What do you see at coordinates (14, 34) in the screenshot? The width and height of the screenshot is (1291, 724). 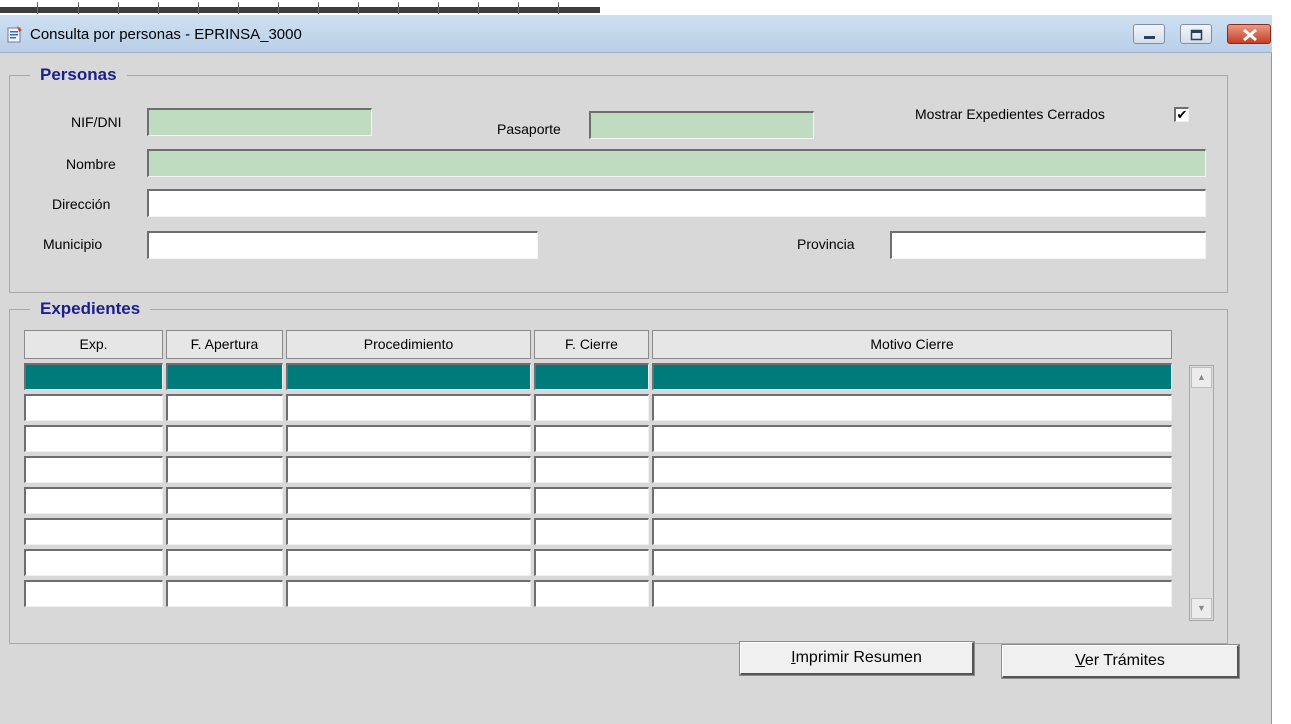 I see `form-app-icon` at bounding box center [14, 34].